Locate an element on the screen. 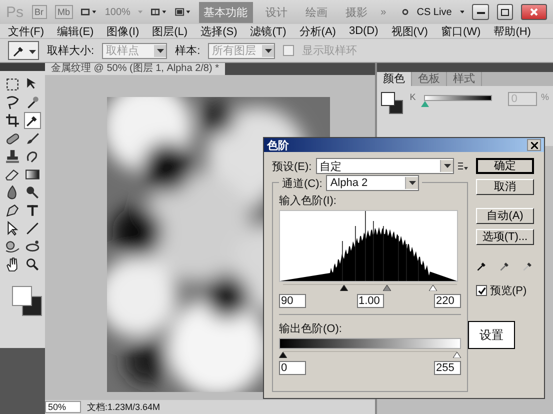 Image resolution: width=553 pixels, height=414 pixels. percent-unit: % is located at coordinates (544, 97).